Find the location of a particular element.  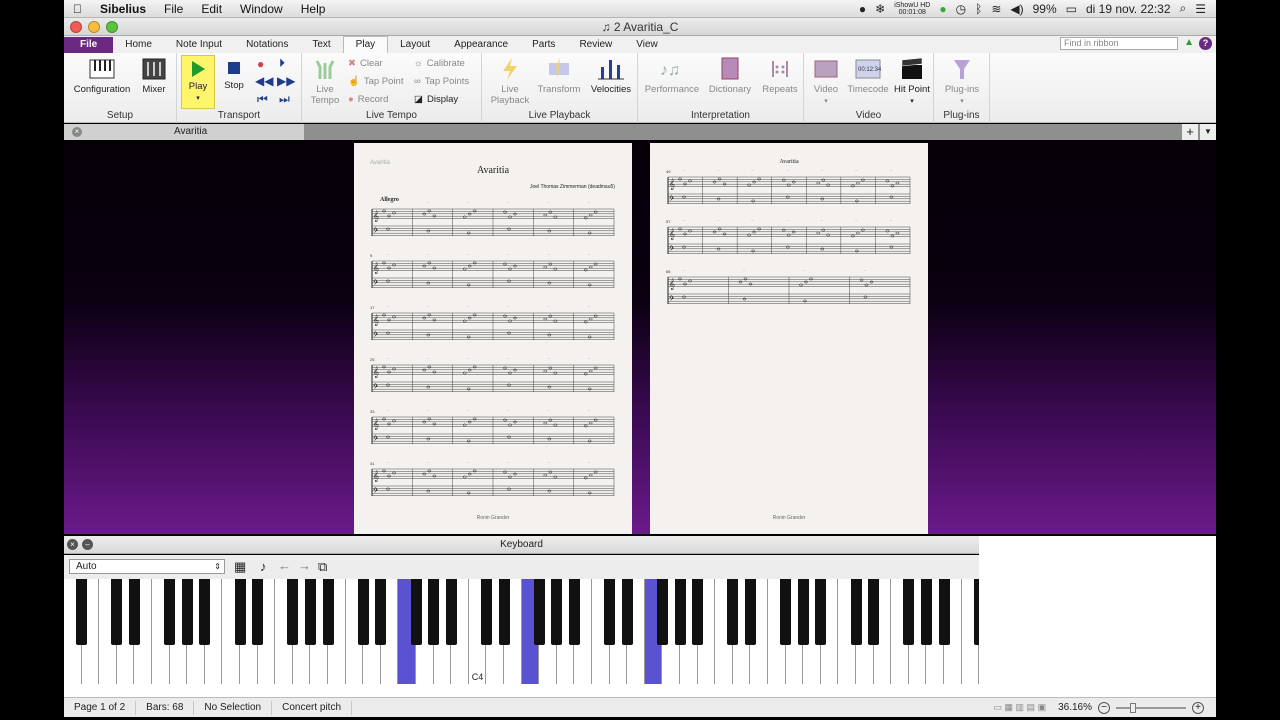

hit-point-button: Hit Point ▾ is located at coordinates (912, 82).